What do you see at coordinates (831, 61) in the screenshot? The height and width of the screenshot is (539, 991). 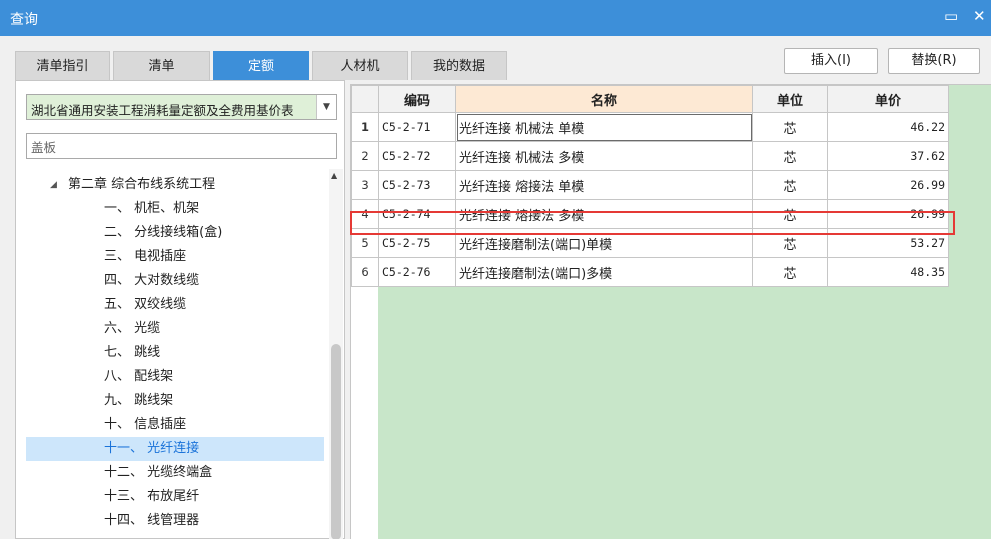 I see `insert-button: 插入(I)` at bounding box center [831, 61].